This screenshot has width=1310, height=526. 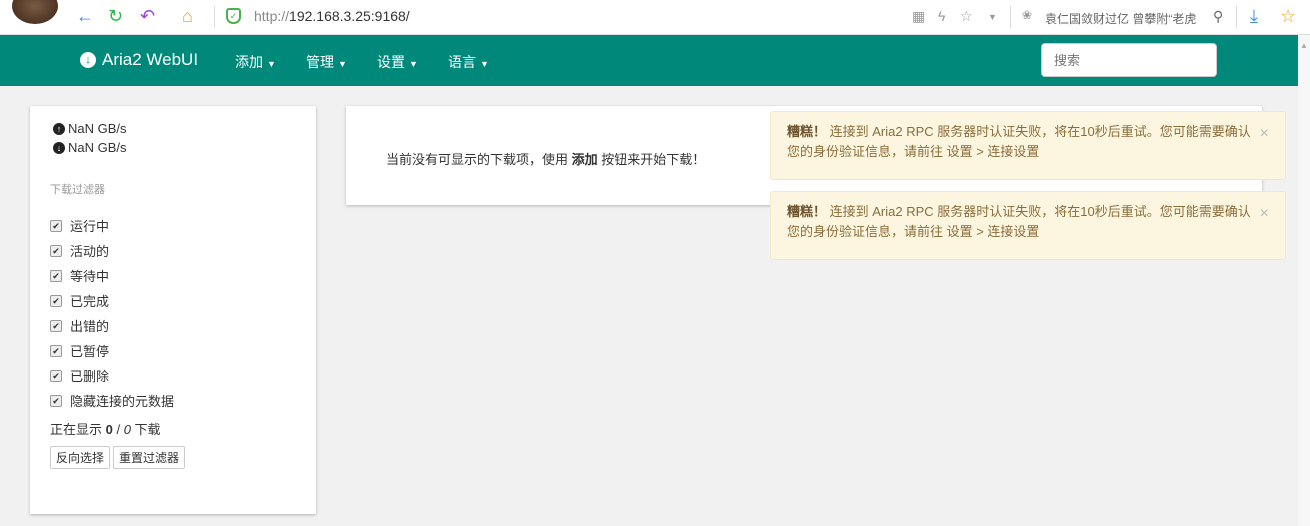 What do you see at coordinates (115, 16) in the screenshot?
I see `reload-icon: ↻` at bounding box center [115, 16].